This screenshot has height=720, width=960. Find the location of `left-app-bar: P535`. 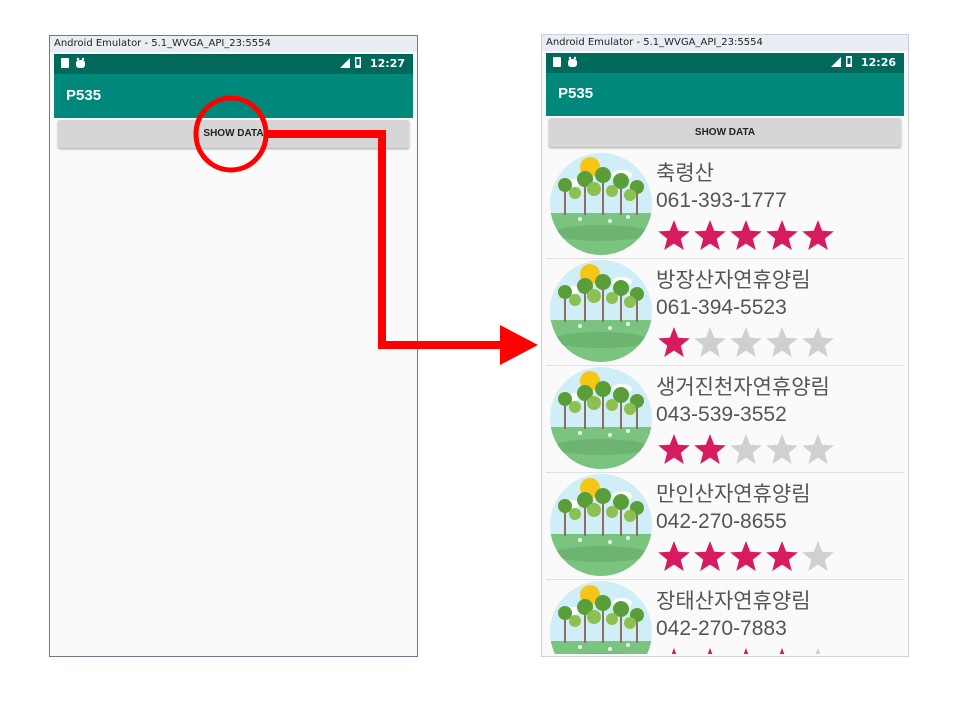

left-app-bar: P535 is located at coordinates (233, 96).